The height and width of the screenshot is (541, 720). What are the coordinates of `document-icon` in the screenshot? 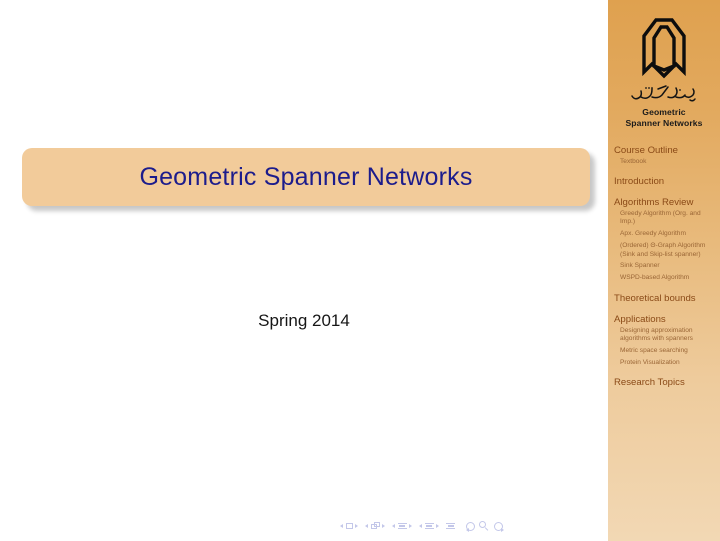 It's located at (450, 526).